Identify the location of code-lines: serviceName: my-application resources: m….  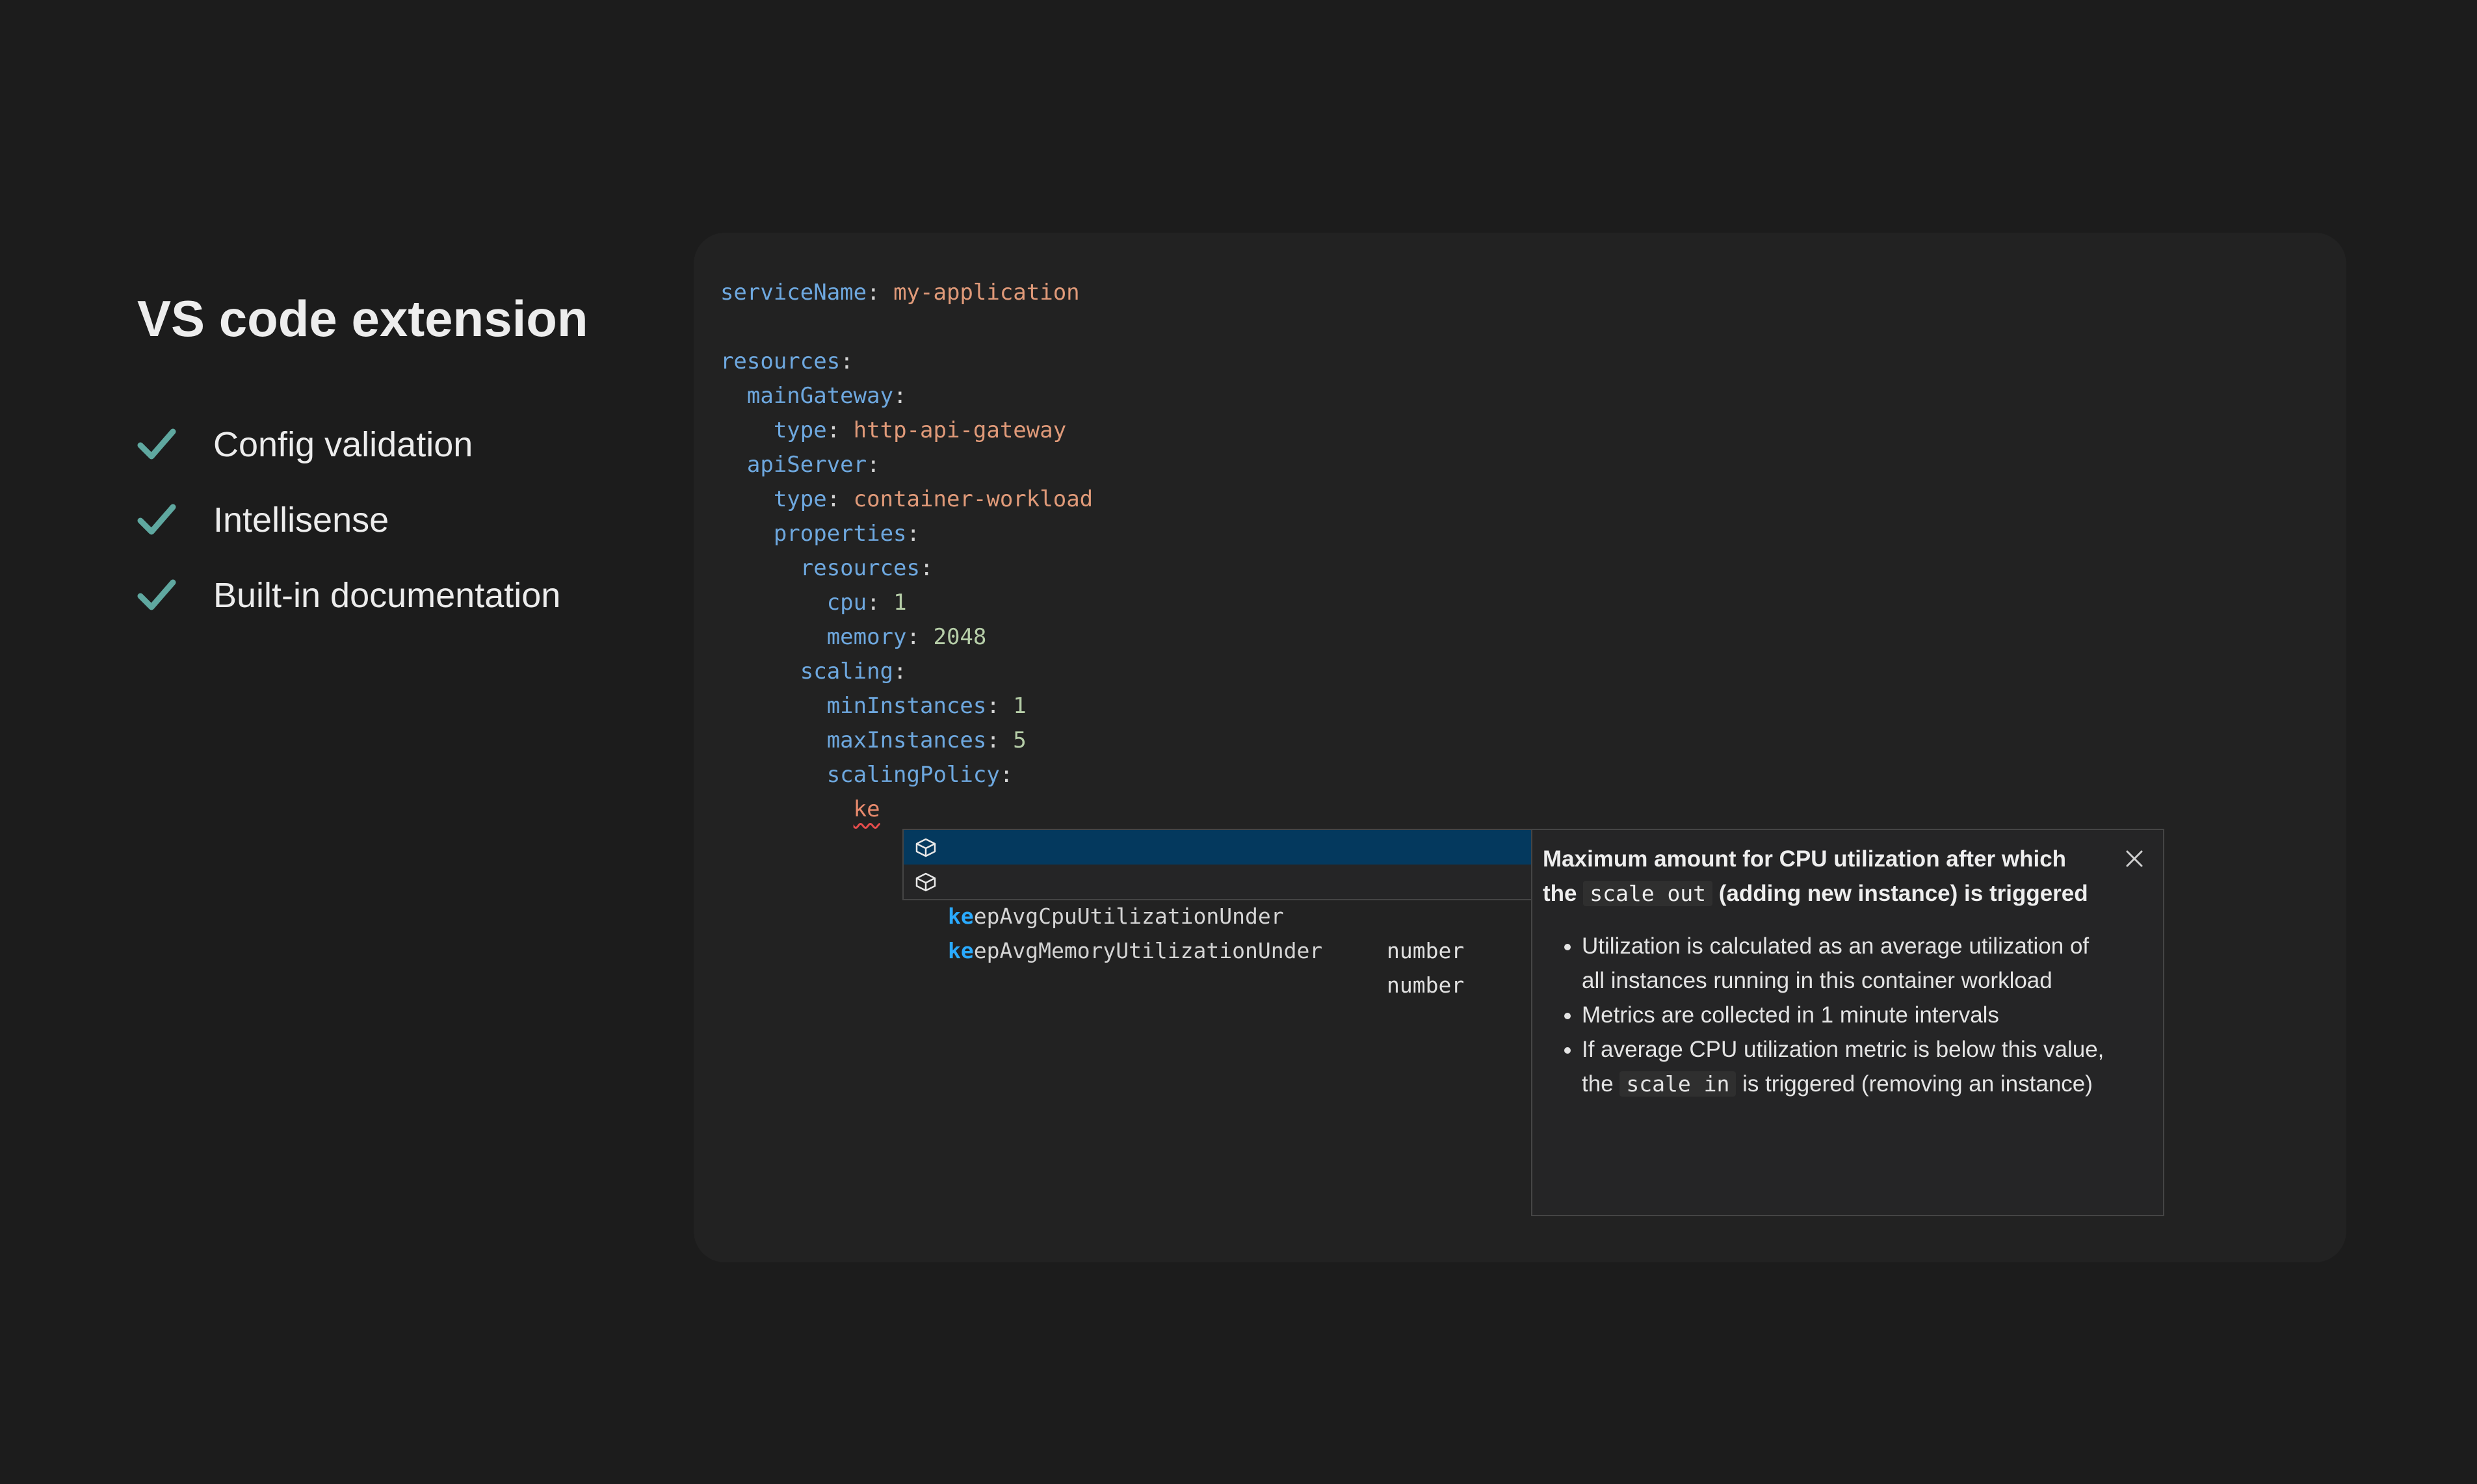
(893, 551).